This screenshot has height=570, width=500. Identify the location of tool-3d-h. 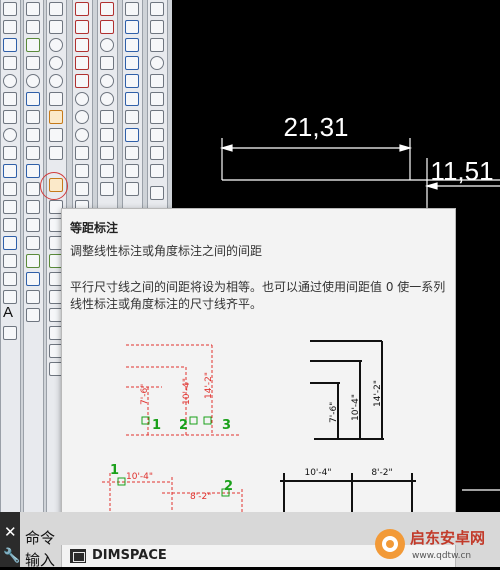
(107, 153).